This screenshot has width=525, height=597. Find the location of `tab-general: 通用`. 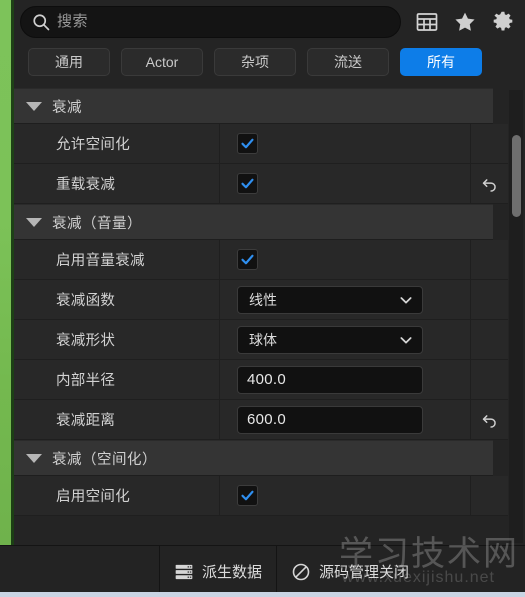

tab-general: 通用 is located at coordinates (69, 62).